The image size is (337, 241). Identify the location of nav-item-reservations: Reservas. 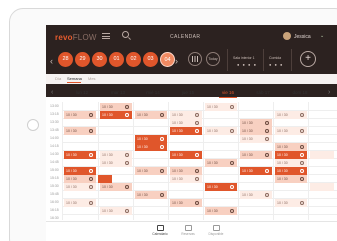
(188, 230).